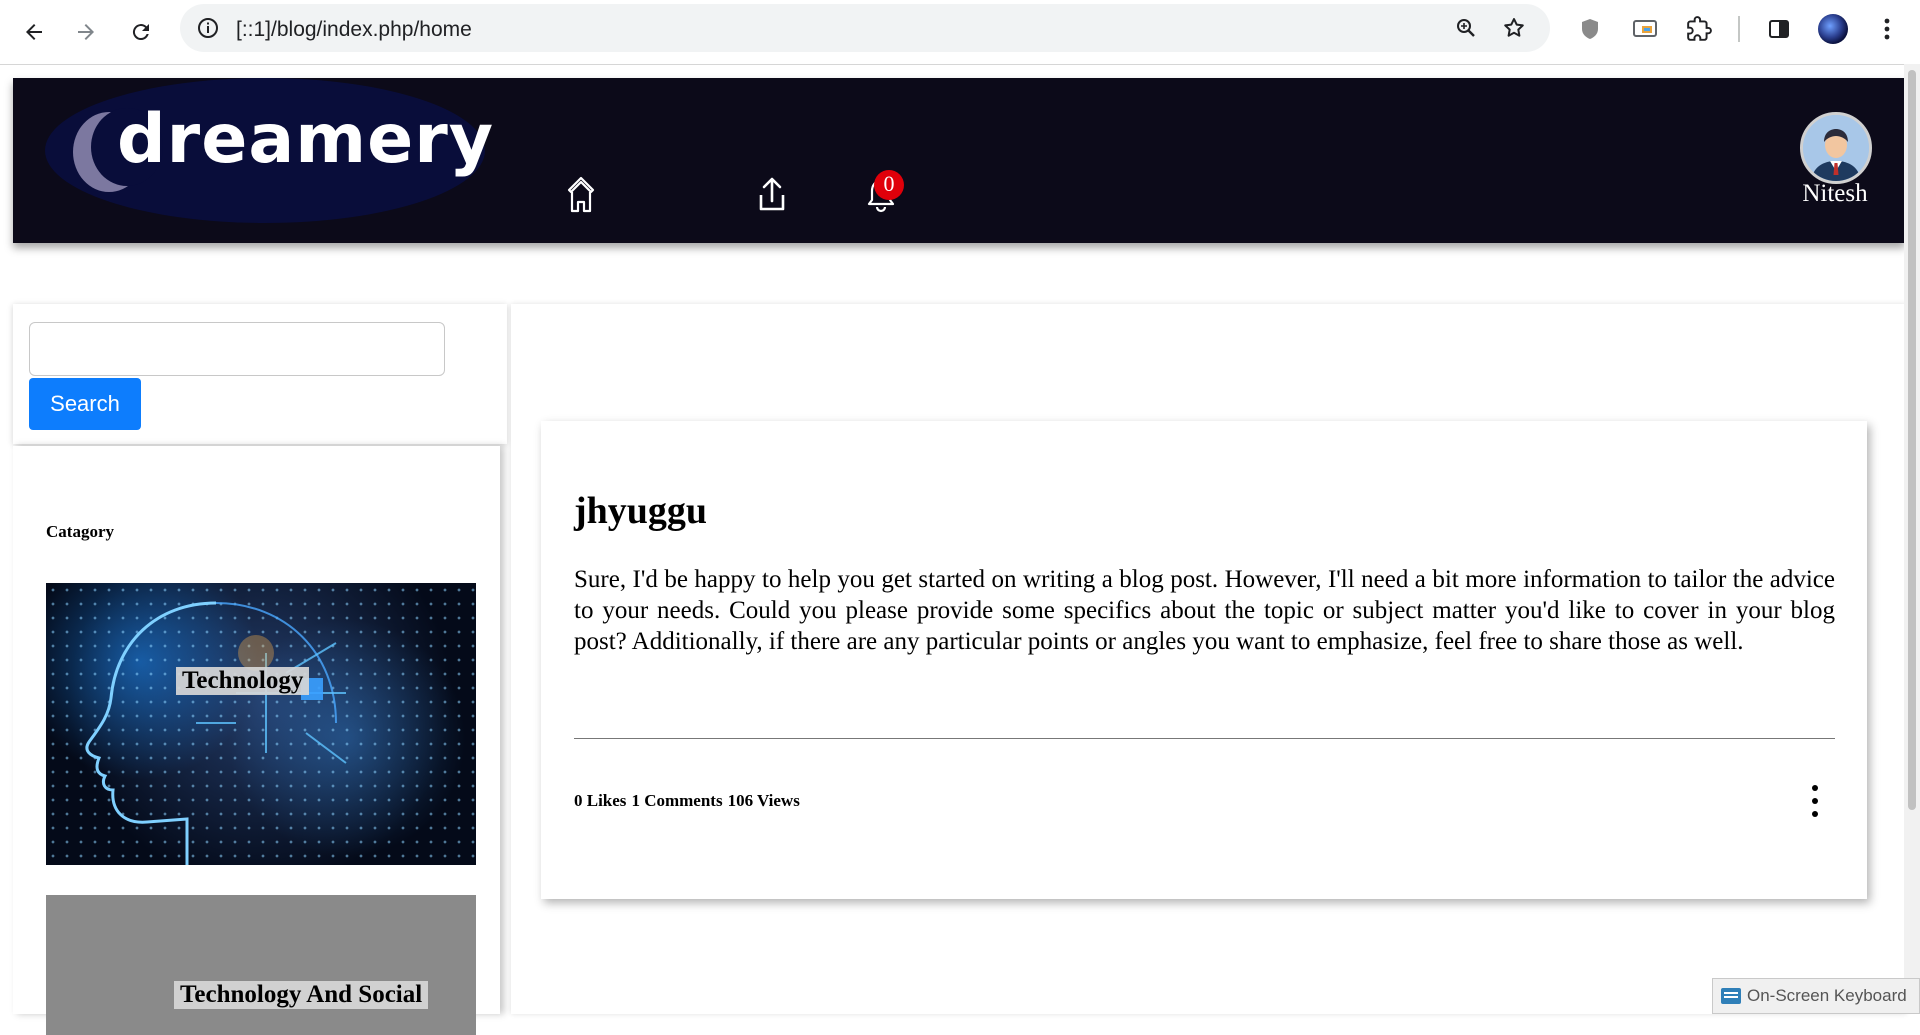 The width and height of the screenshot is (1920, 1035). Describe the element at coordinates (763, 800) in the screenshot. I see `views-count: 106 Views` at that location.